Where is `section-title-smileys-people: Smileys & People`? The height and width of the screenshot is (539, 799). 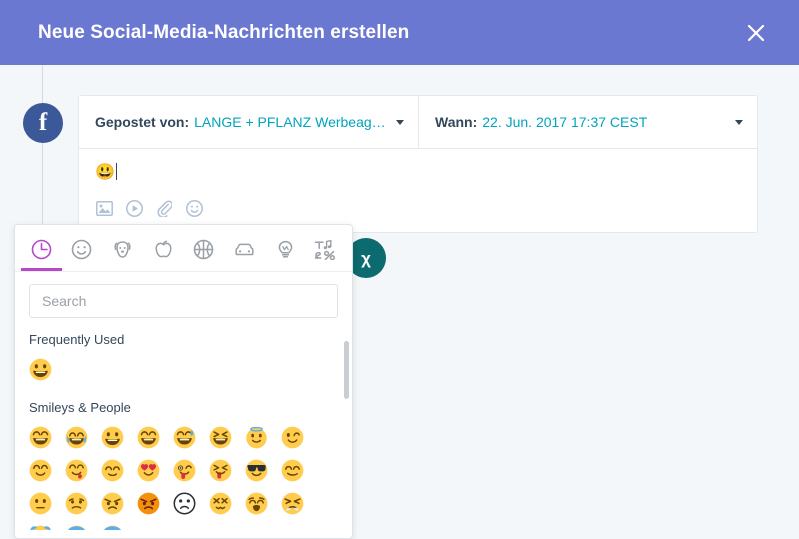
section-title-smileys-people: Smileys & People is located at coordinates (80, 407).